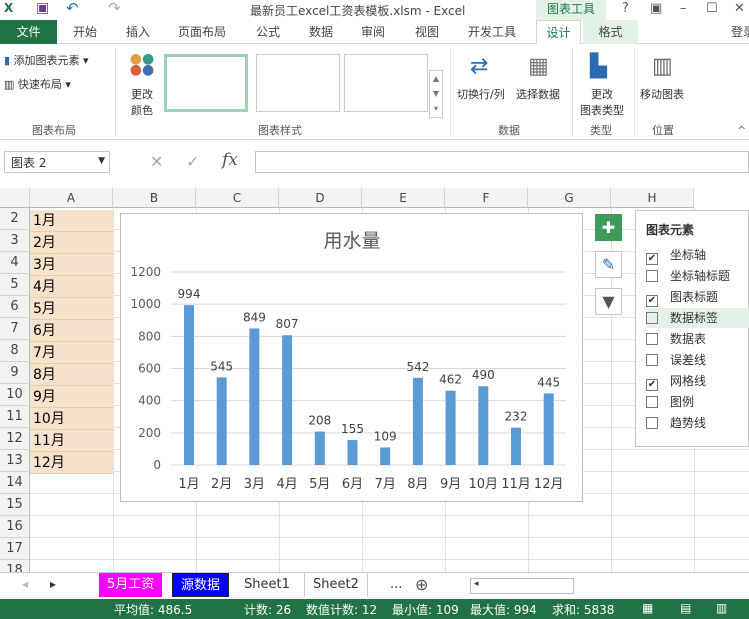  I want to click on bar-8月, so click(417, 421).